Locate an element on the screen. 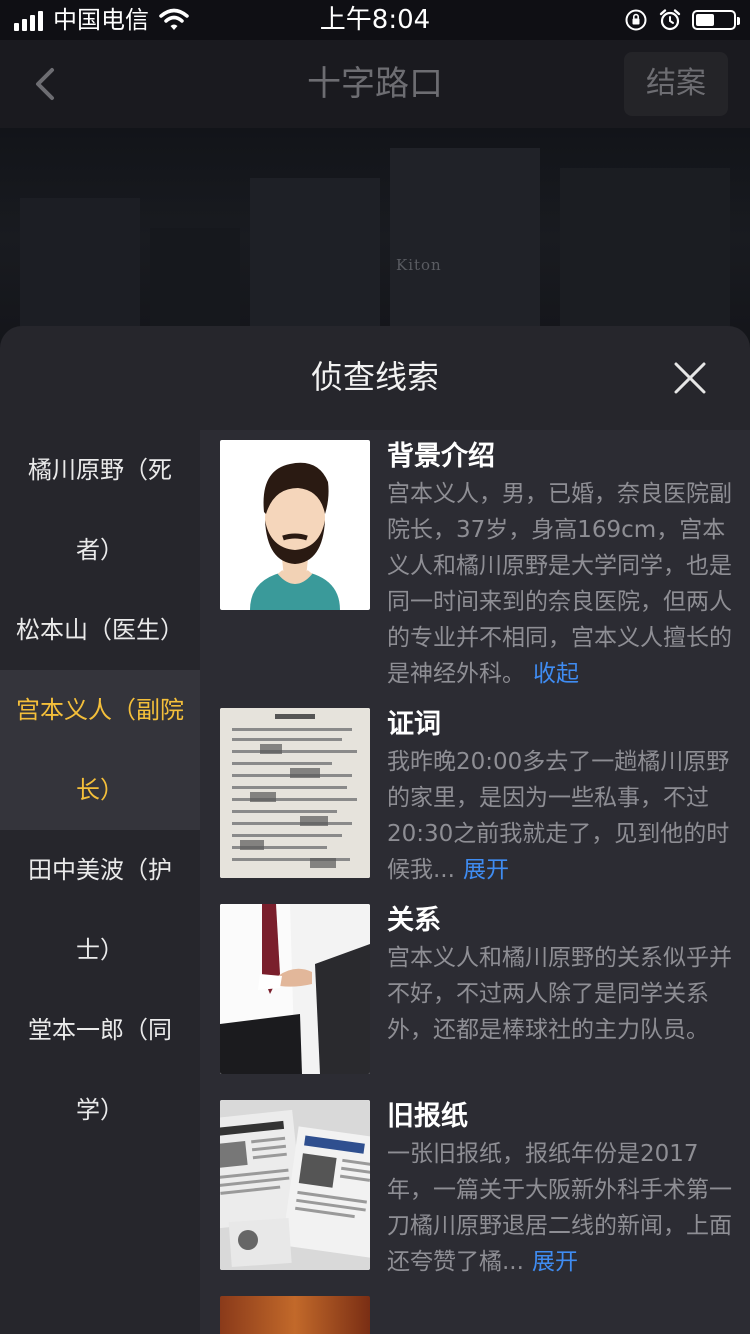 Image resolution: width=750 pixels, height=1334 pixels. suspect-item: 松本山（医生） is located at coordinates (100, 630).